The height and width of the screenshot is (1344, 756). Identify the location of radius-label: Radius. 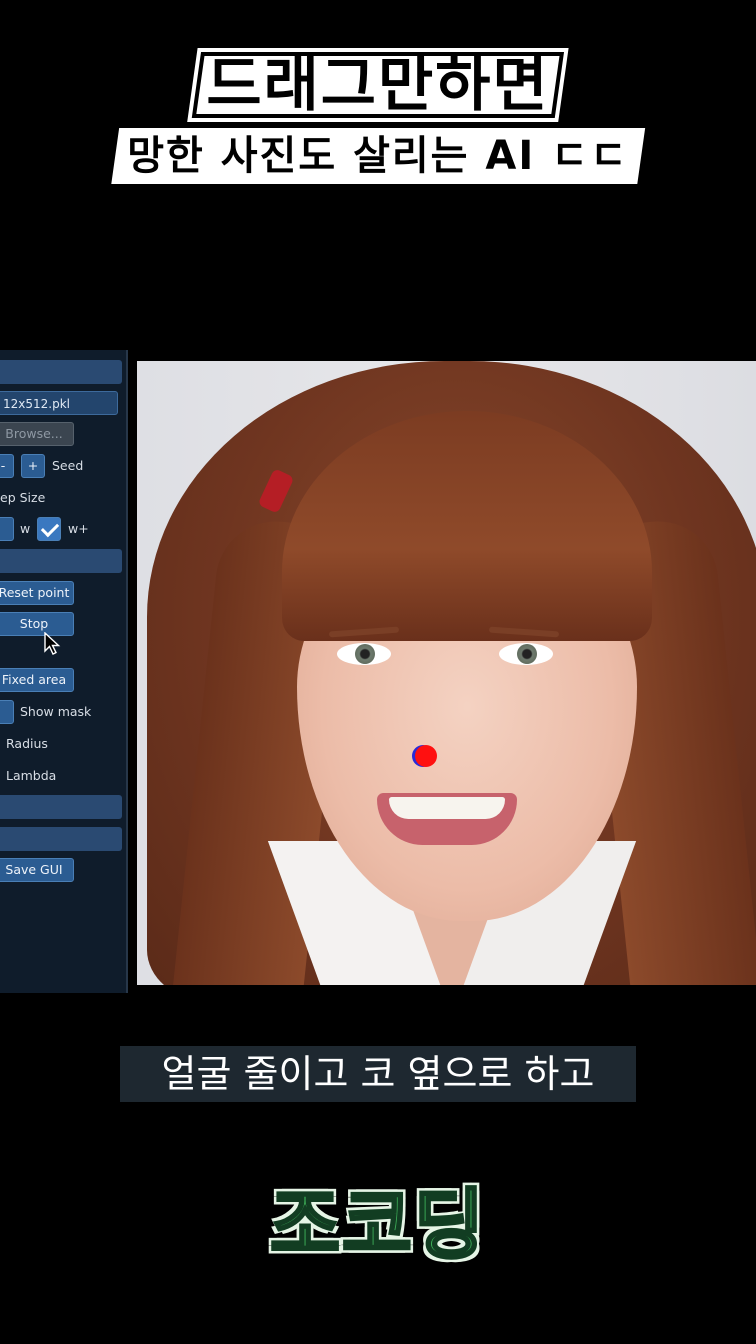
(27, 743).